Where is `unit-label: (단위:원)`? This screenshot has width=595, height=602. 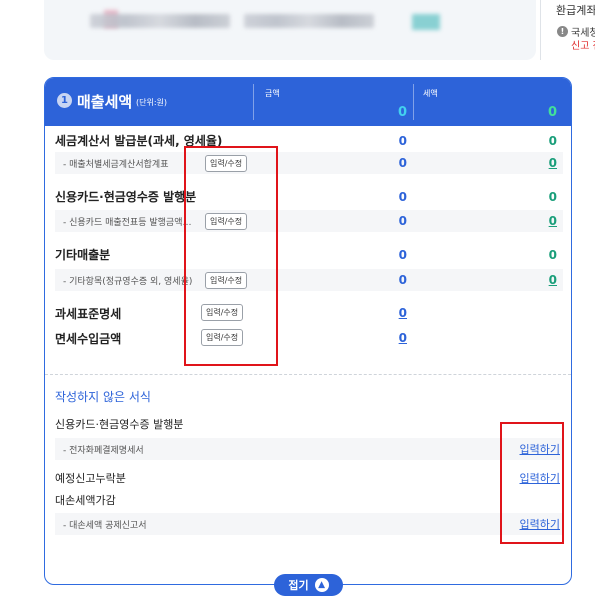 unit-label: (단위:원) is located at coordinates (152, 102).